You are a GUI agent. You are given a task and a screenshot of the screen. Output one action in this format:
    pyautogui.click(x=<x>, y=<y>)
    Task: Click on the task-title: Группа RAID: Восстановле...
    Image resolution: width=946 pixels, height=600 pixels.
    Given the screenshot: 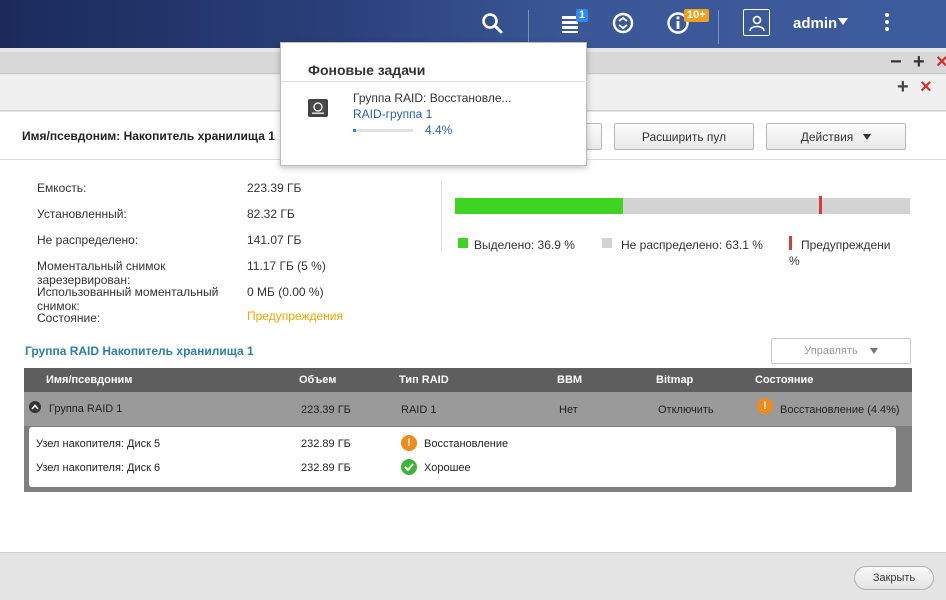 What is the action you would take?
    pyautogui.click(x=432, y=98)
    